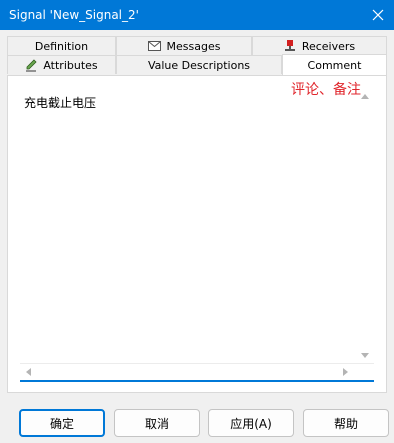  I want to click on receiver-pin-icon, so click(290, 46).